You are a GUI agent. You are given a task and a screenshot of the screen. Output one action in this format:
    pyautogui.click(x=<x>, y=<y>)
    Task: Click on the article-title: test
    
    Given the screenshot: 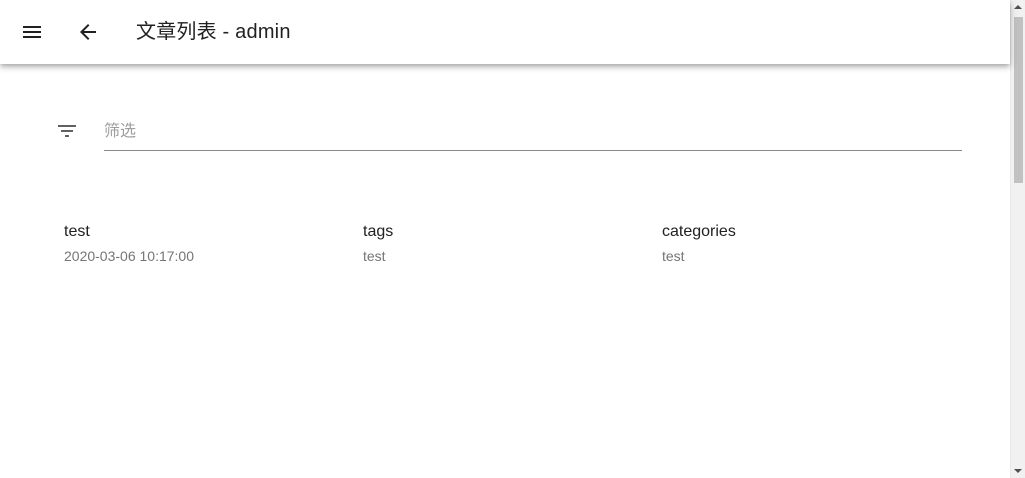 What is the action you would take?
    pyautogui.click(x=77, y=231)
    